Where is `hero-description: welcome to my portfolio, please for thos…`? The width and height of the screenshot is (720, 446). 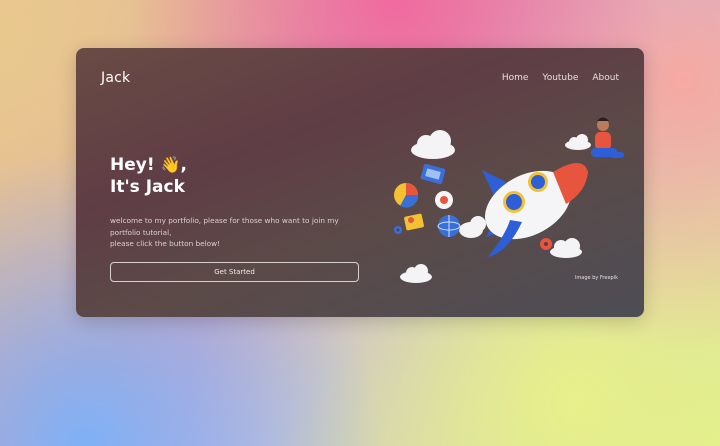 hero-description: welcome to my portfolio, please for thos… is located at coordinates (235, 232).